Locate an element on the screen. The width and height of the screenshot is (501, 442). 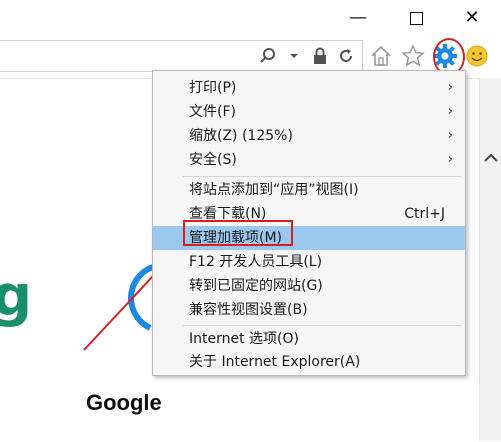
menu-item-label: 关于 Internet Explorer(A) is located at coordinates (275, 362).